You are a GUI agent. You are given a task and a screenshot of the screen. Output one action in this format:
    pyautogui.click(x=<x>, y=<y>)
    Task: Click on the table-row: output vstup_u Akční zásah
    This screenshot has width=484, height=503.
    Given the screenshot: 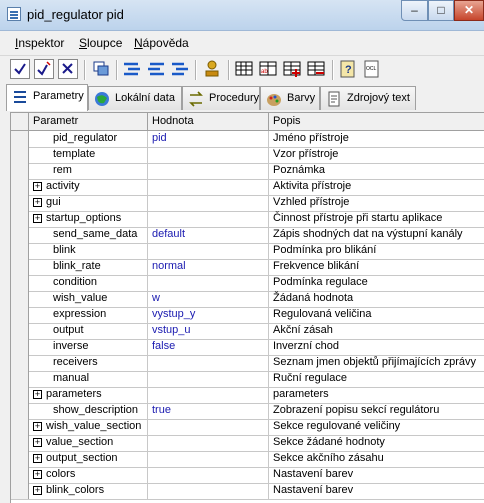 What is the action you would take?
    pyautogui.click(x=247, y=331)
    